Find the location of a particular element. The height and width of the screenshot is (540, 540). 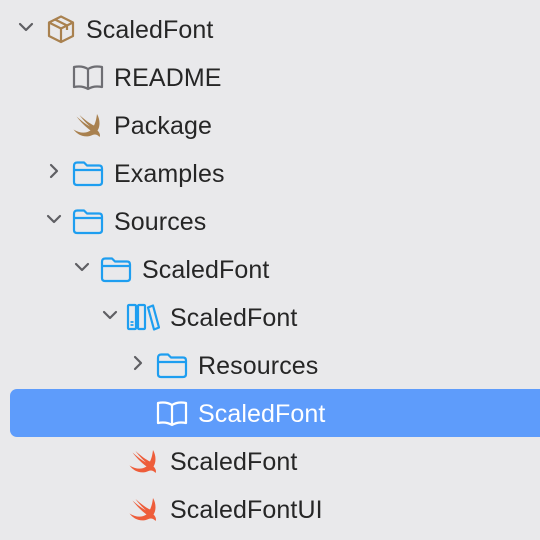

tree-row-scaledfontui-swift: ScaledFontUI is located at coordinates (270, 509).